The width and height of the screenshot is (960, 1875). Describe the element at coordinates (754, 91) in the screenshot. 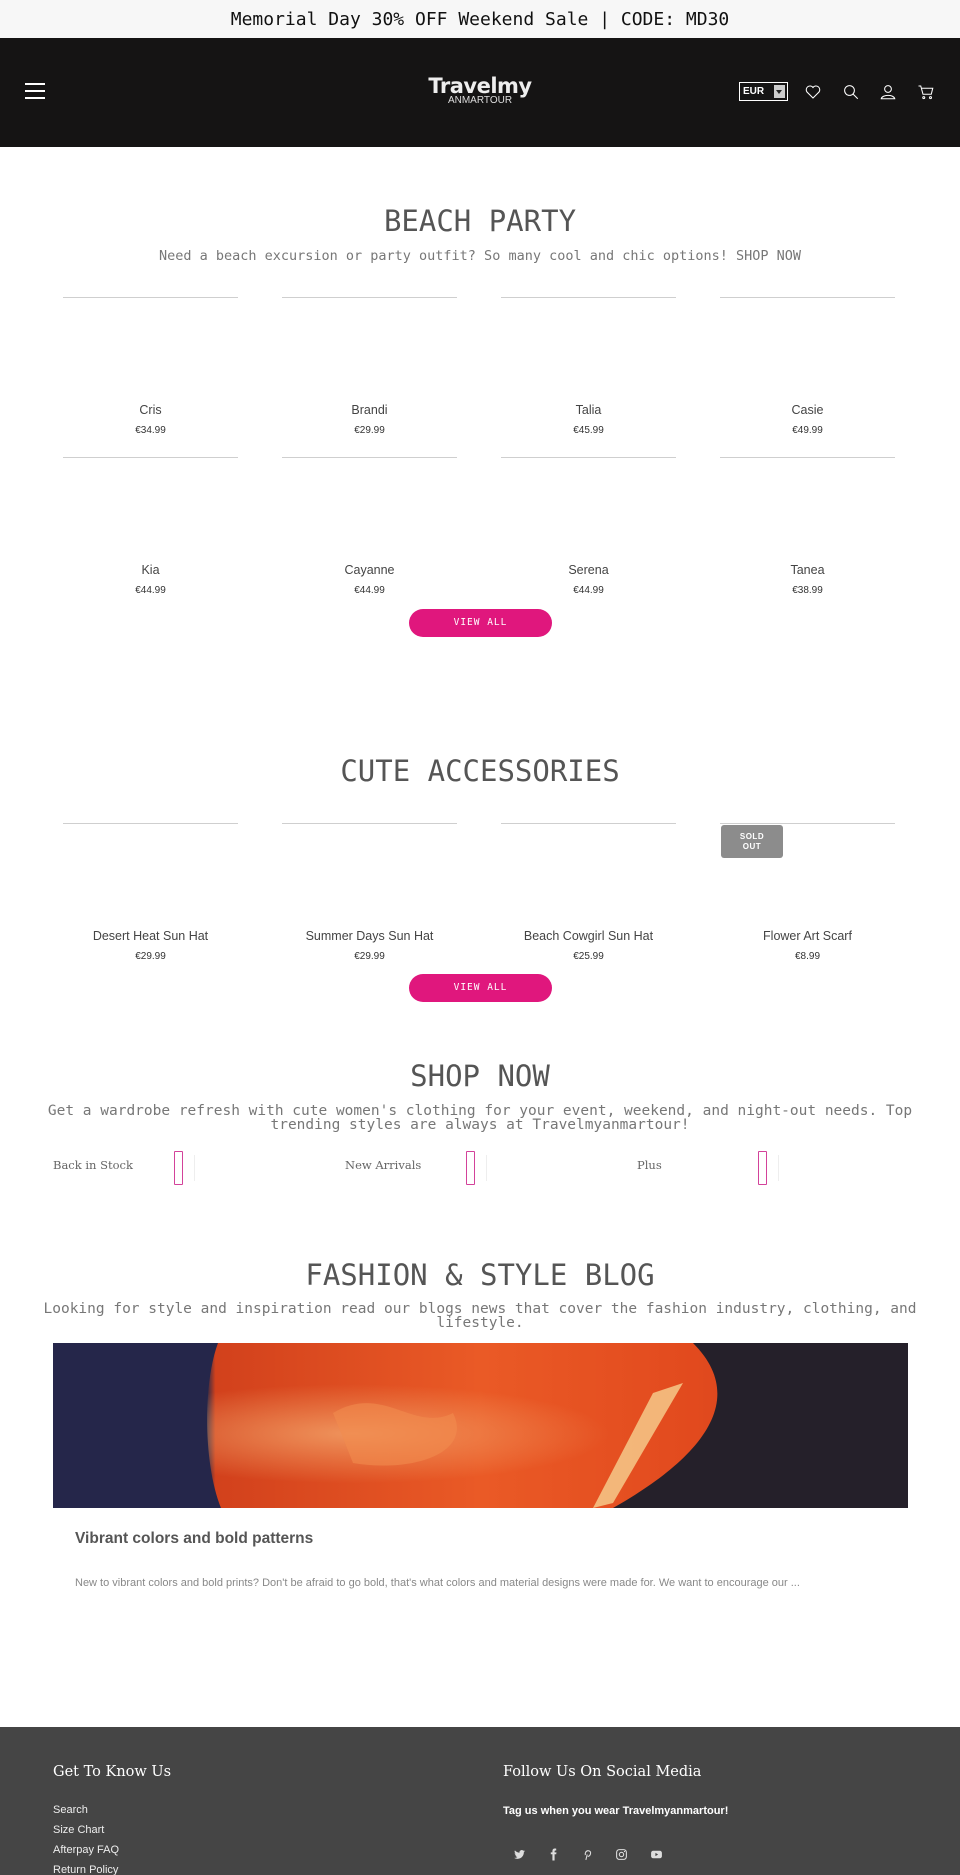

I see `currency-value: EUR` at that location.